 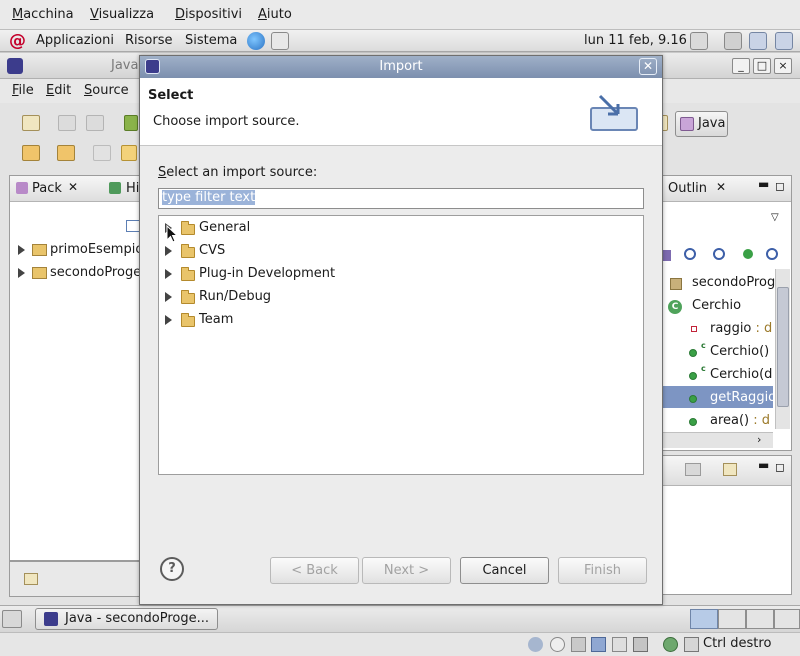 I want to click on floppy-icon, so click(x=578, y=644).